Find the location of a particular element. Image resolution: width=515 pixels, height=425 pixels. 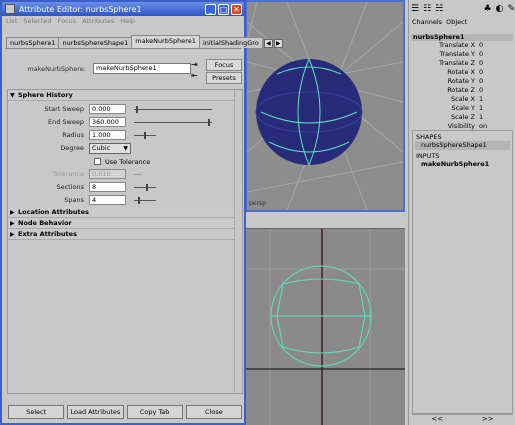

channel-attribute-row: Scale X 1 is located at coordinates (462, 99).